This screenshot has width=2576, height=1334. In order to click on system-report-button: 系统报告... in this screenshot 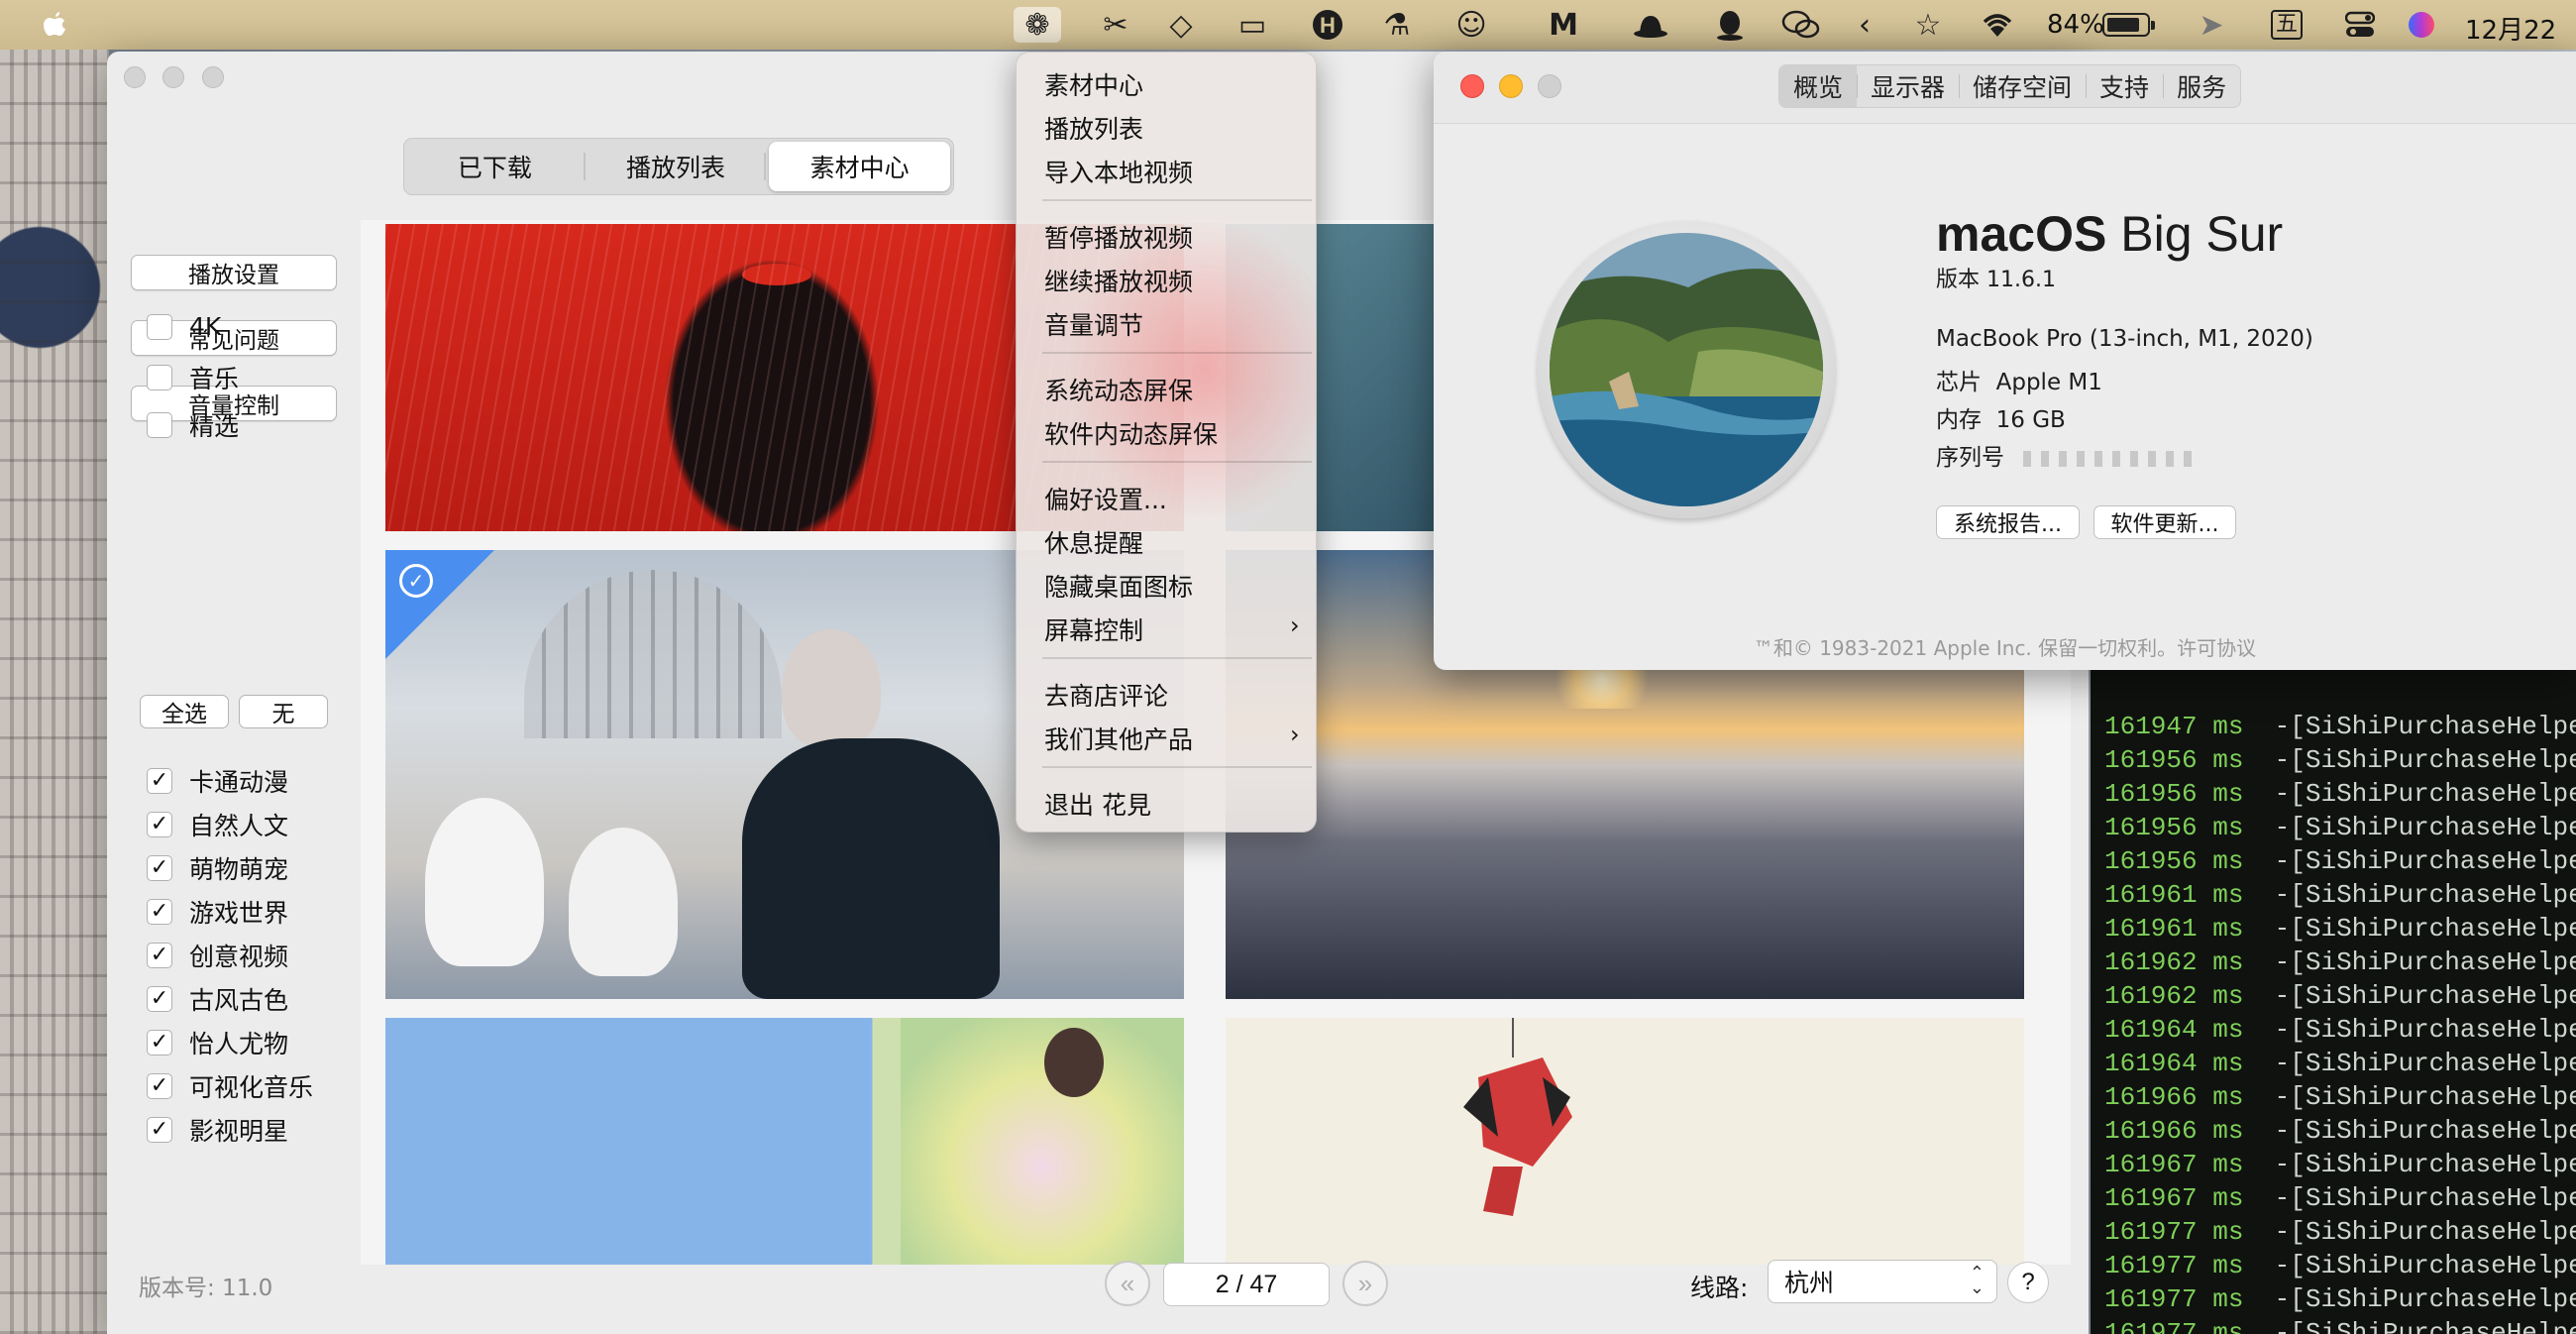, I will do `click(2008, 522)`.